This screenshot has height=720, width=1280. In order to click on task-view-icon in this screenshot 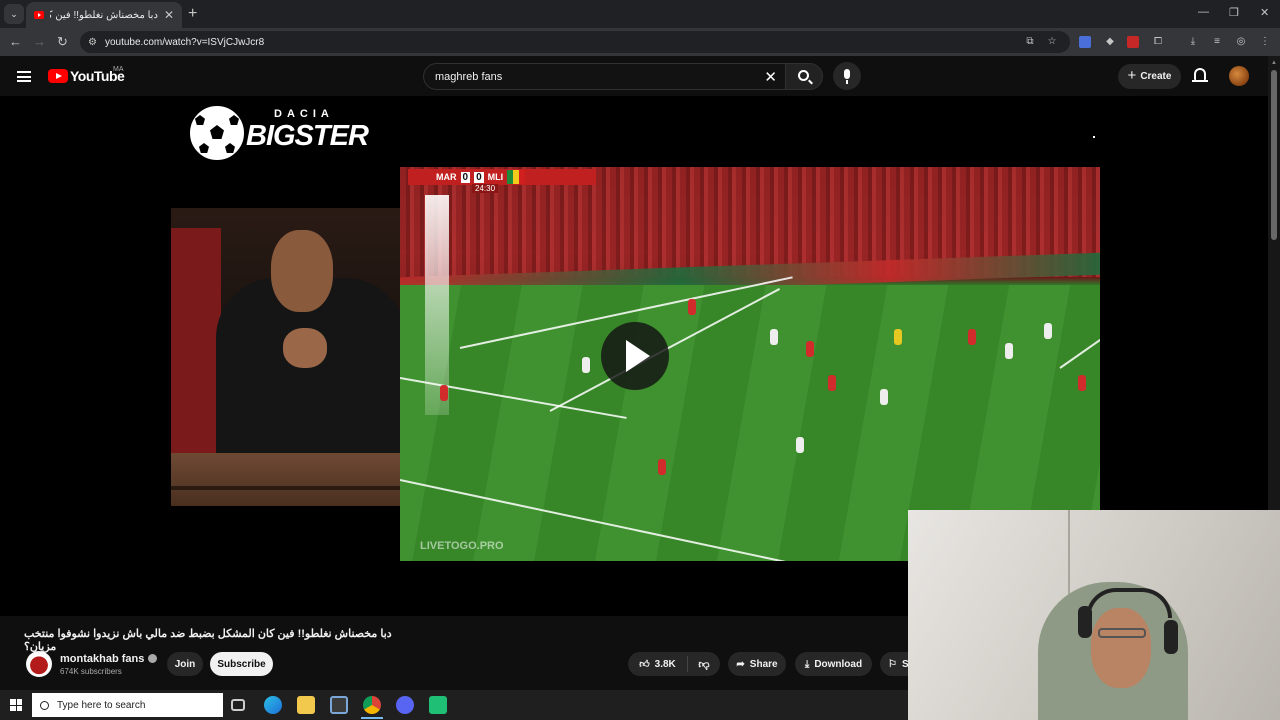, I will do `click(238, 705)`.